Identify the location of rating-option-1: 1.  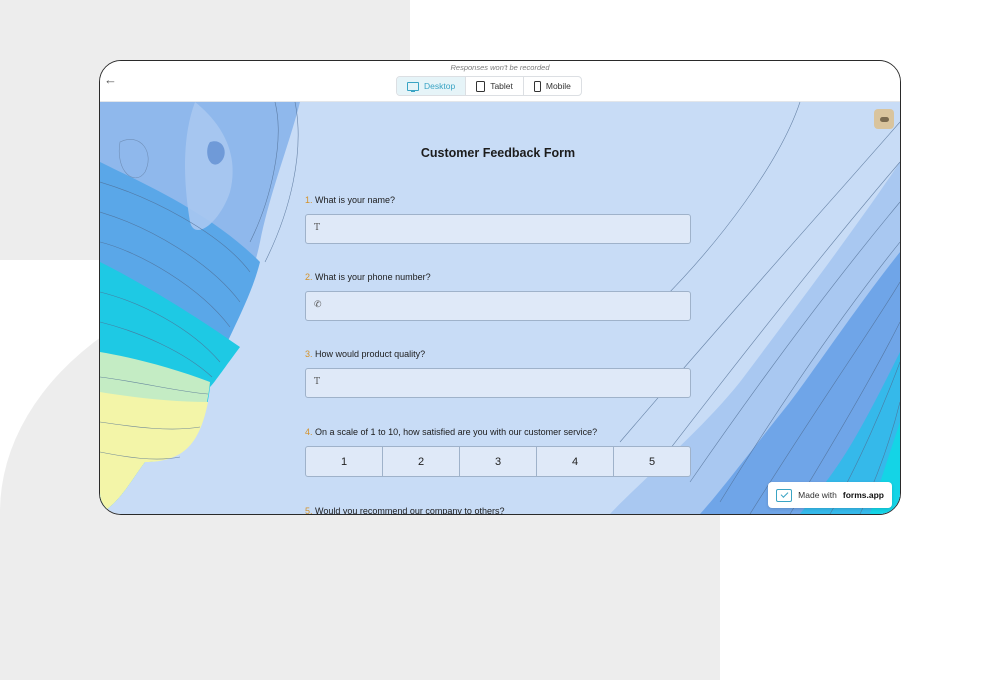
(344, 461).